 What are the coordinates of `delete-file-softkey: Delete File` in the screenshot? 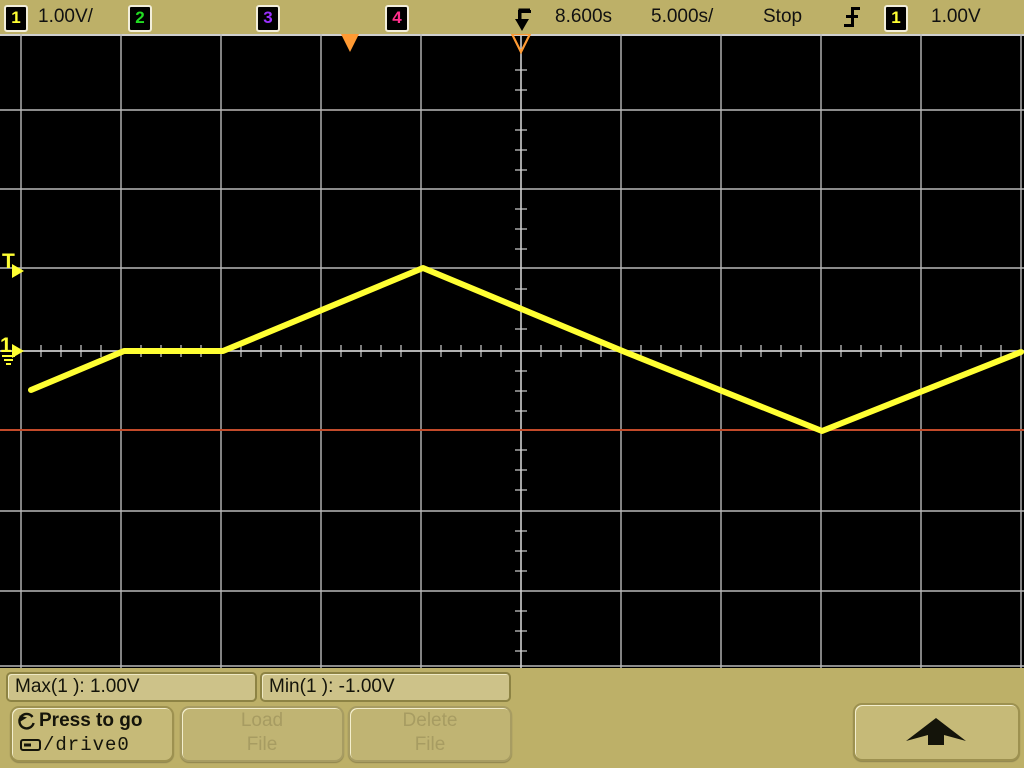 It's located at (430, 734).